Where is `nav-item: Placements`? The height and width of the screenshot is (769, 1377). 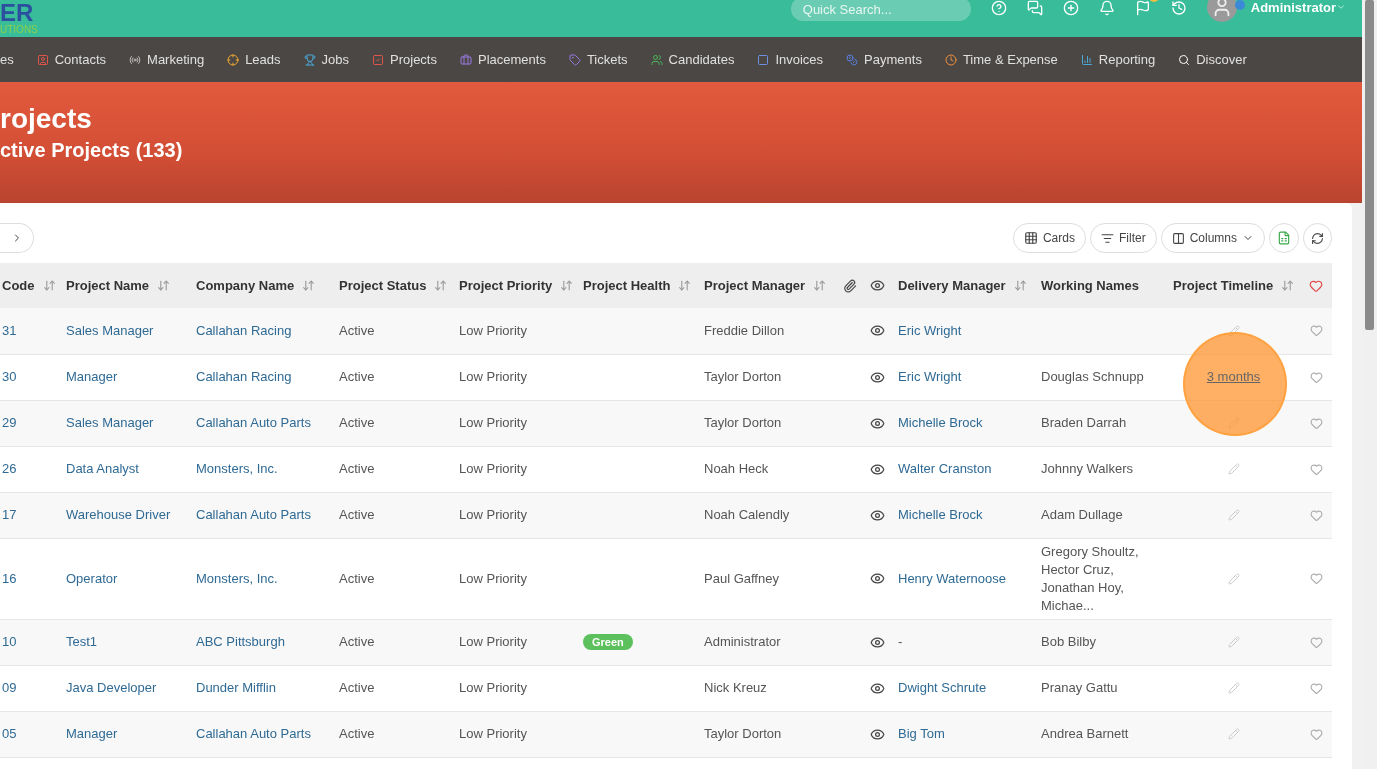 nav-item: Placements is located at coordinates (503, 59).